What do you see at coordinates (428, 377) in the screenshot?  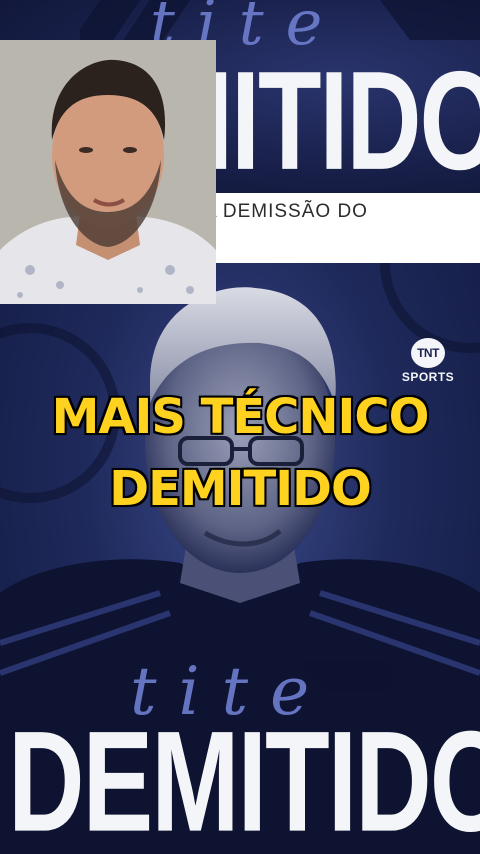 I see `tnt-sports-label: SPORTS` at bounding box center [428, 377].